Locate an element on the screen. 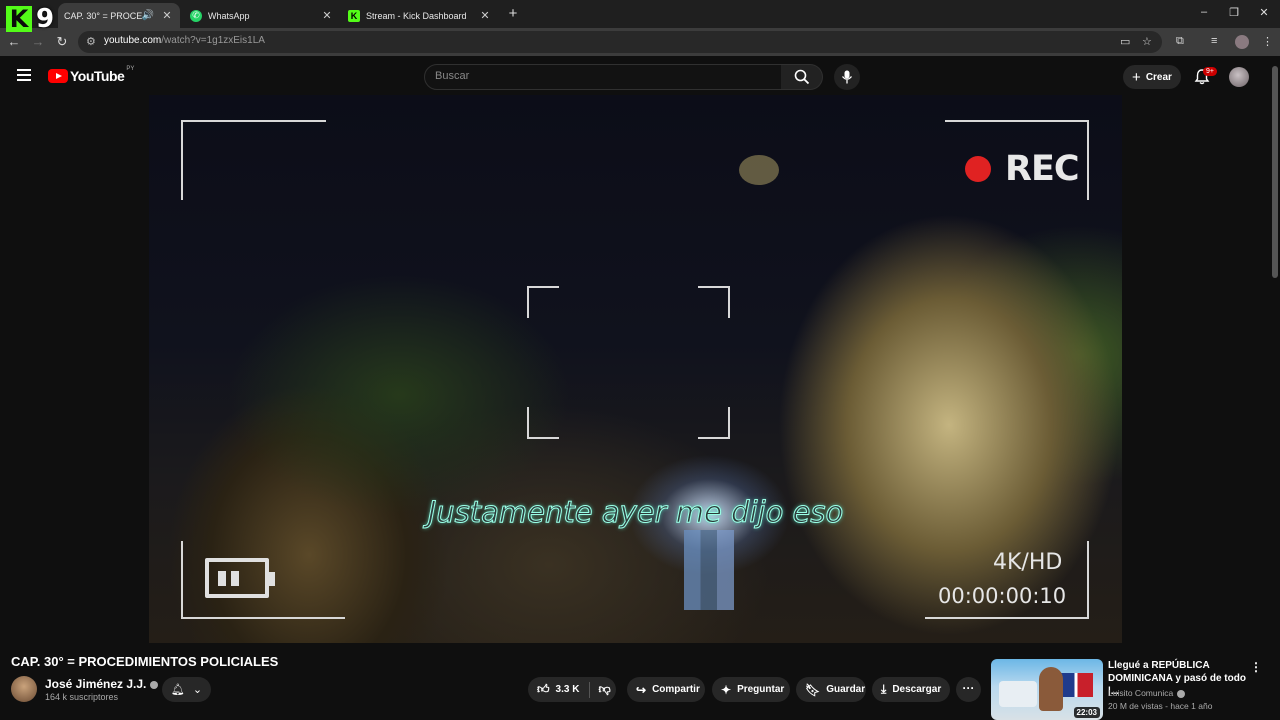 The width and height of the screenshot is (1280, 720). create-label: Crear is located at coordinates (1158, 77).